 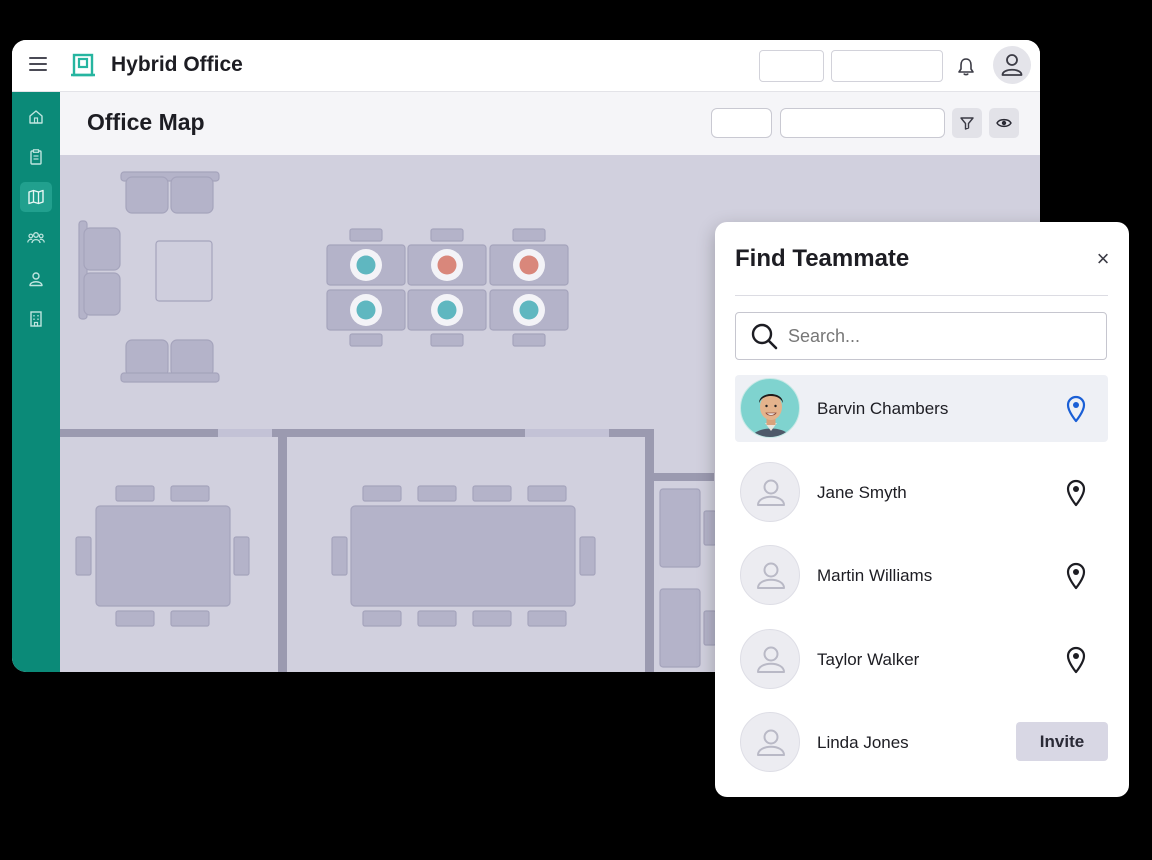 I want to click on invite-button: Invite, so click(x=1062, y=741).